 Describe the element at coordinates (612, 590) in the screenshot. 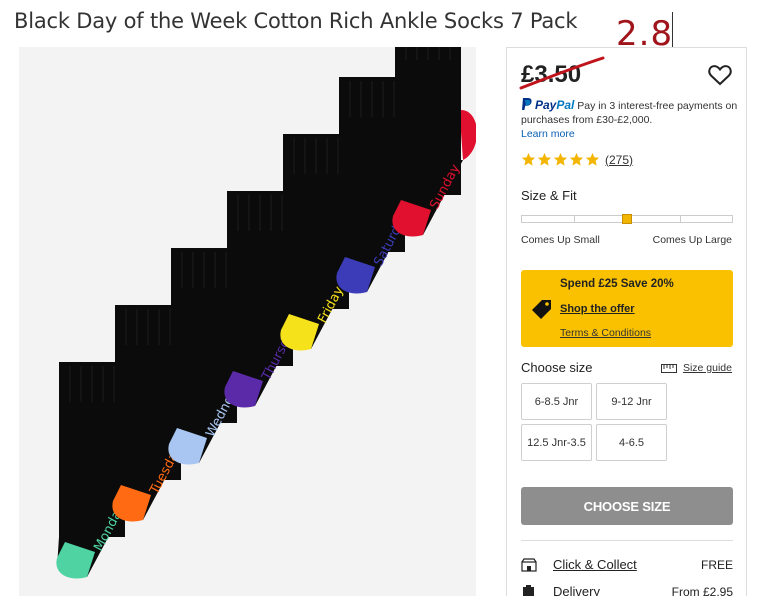

I see `delivery-option-name: Delivery` at that location.